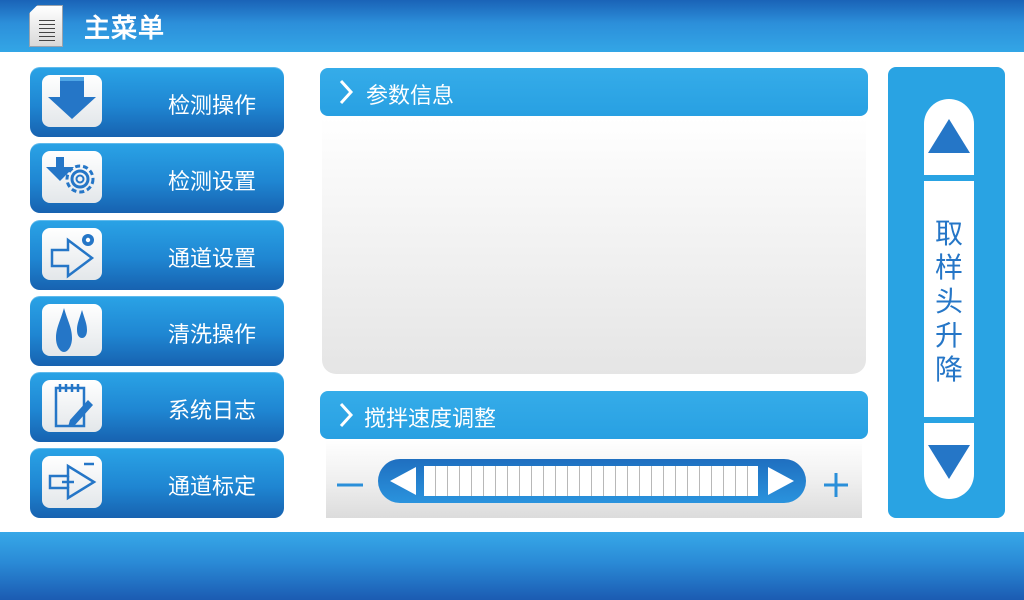  What do you see at coordinates (594, 92) in the screenshot?
I see `params-header: 参数信息` at bounding box center [594, 92].